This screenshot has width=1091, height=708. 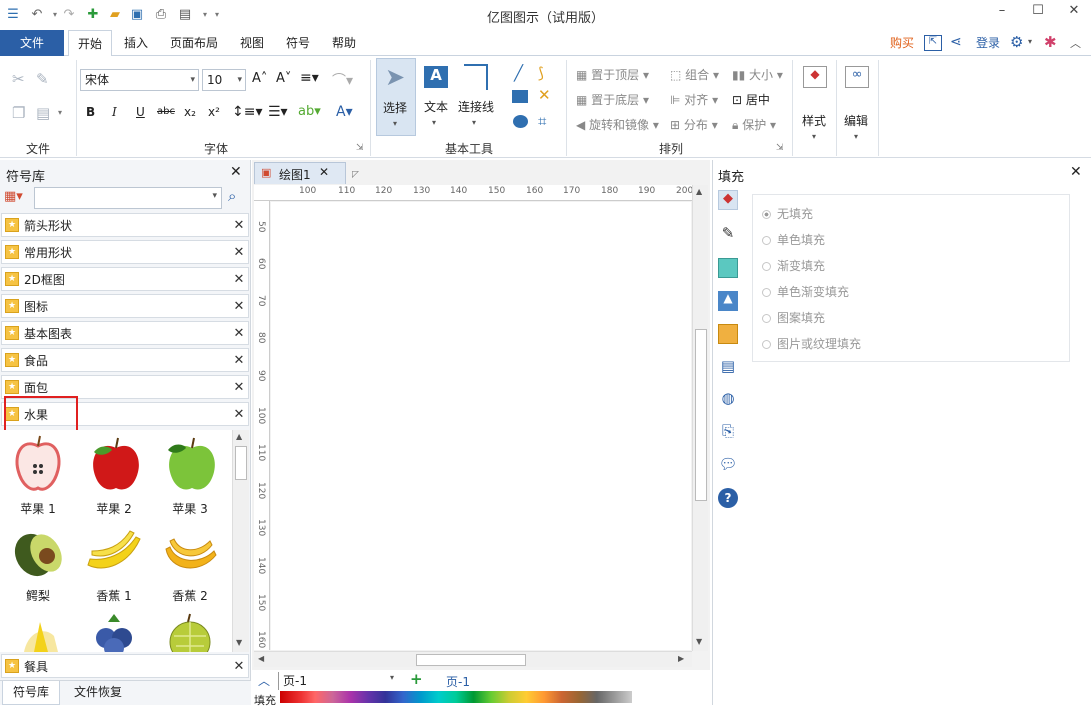 I want to click on fill-bucket-icon: ◆, so click(x=728, y=200).